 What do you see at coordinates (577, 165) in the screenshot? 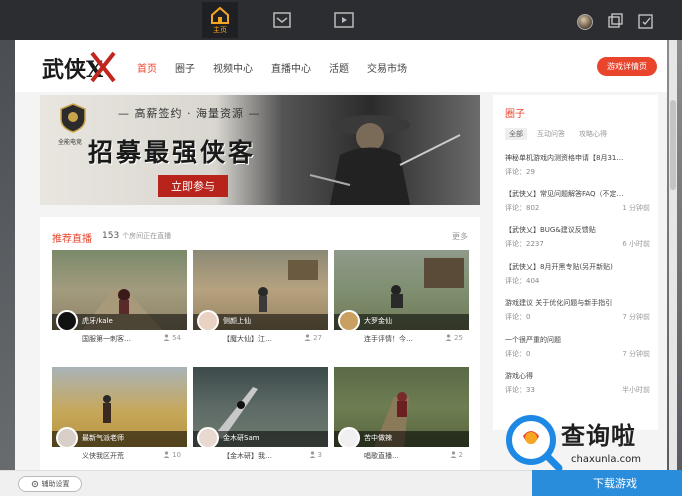
I see `post-item: 神秘单机游戏内测资格申请【8月31… 评论：29` at bounding box center [577, 165].